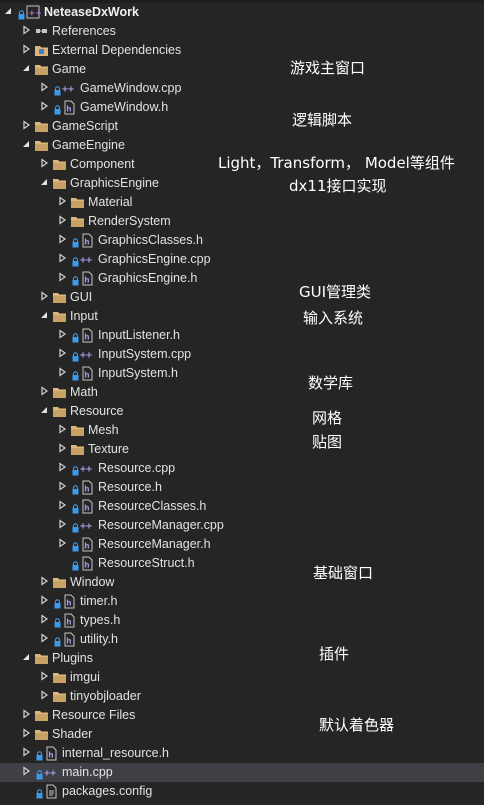  Describe the element at coordinates (335, 292) in the screenshot. I see `annotation-gui: GUI管理类` at that location.